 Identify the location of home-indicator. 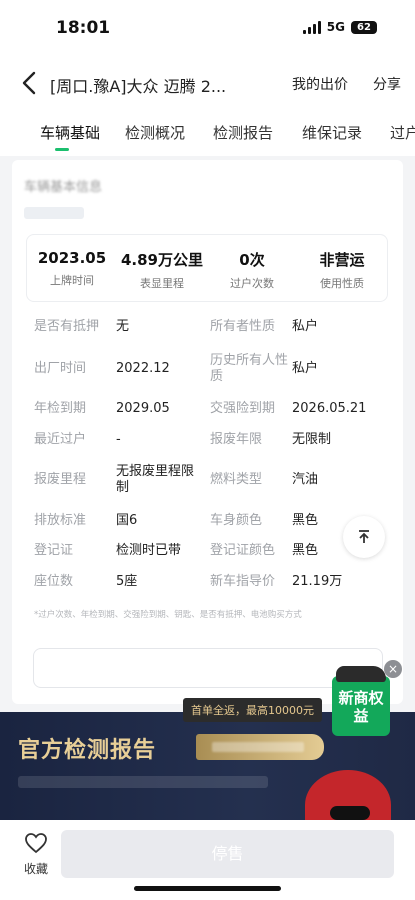
(207, 888).